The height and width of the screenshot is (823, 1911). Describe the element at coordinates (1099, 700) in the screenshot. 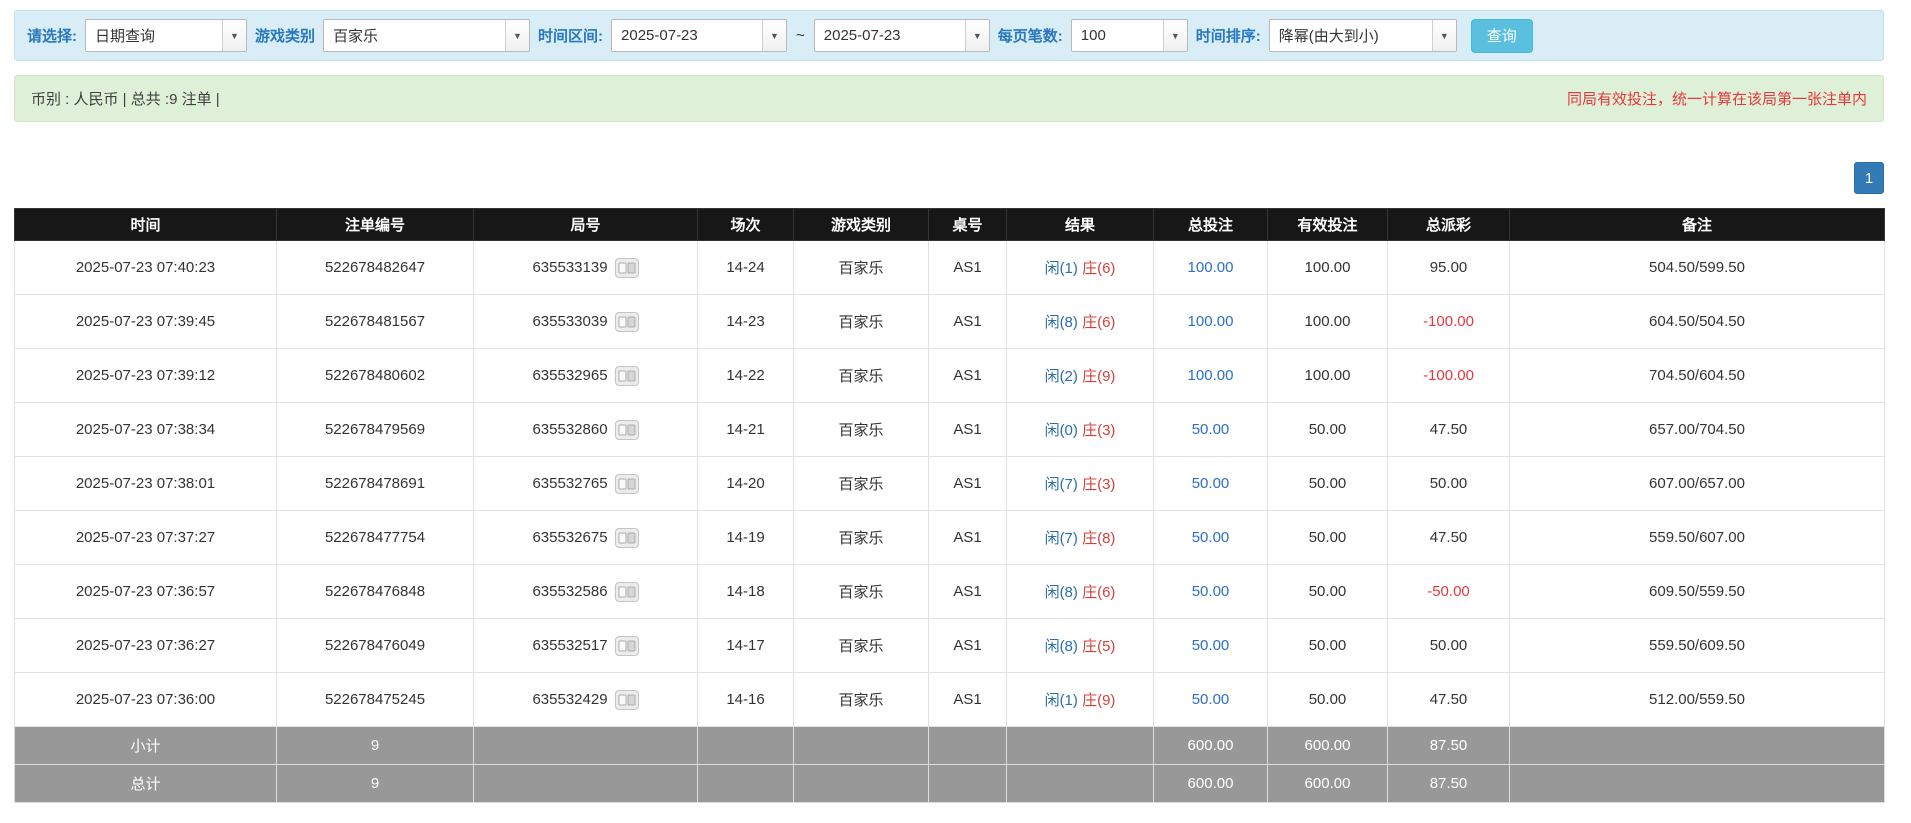

I see `banker-result: 庄(9)` at that location.